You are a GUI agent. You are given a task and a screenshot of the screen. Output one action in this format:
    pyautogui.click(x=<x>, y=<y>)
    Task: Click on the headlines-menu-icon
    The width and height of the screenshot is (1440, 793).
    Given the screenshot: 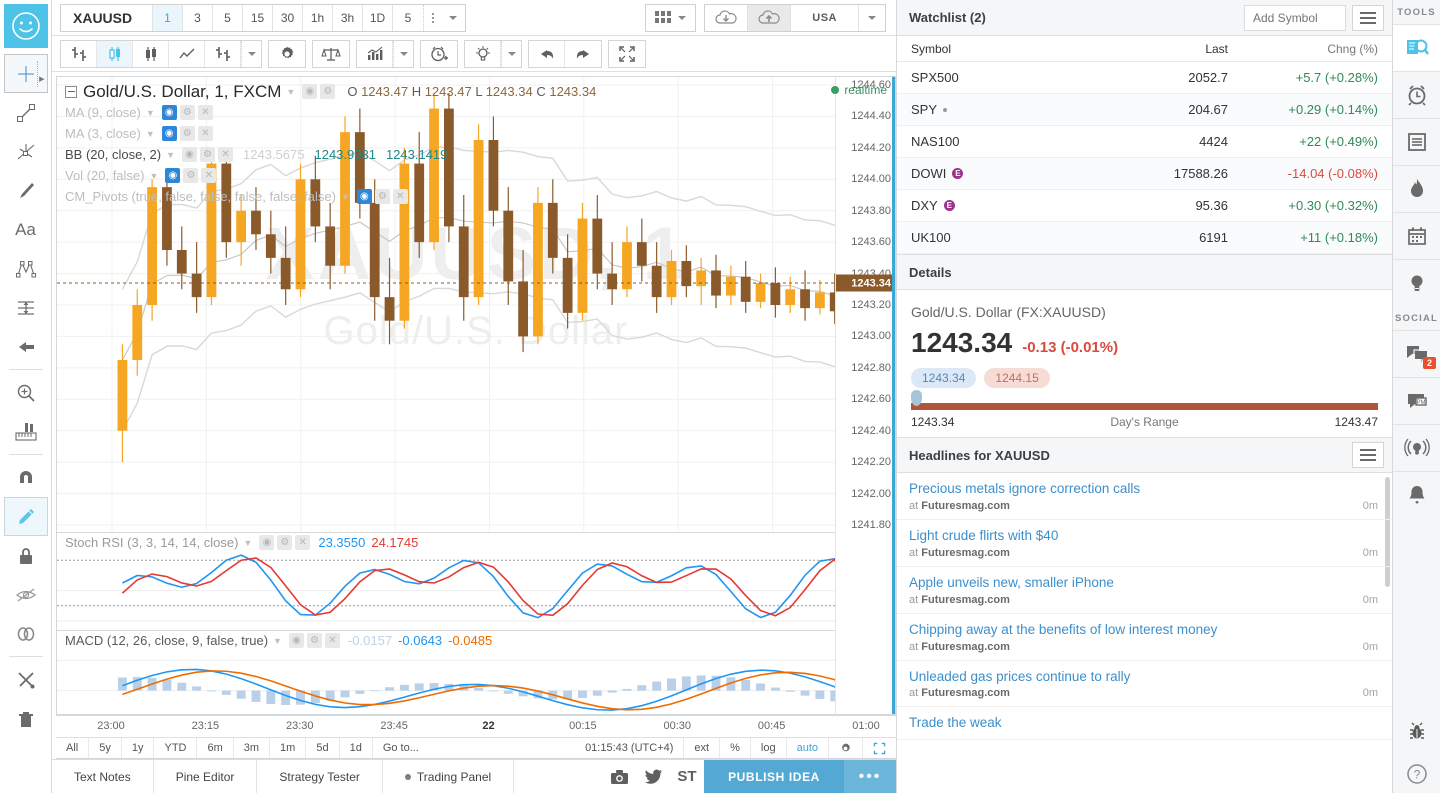 What is the action you would take?
    pyautogui.click(x=1368, y=455)
    